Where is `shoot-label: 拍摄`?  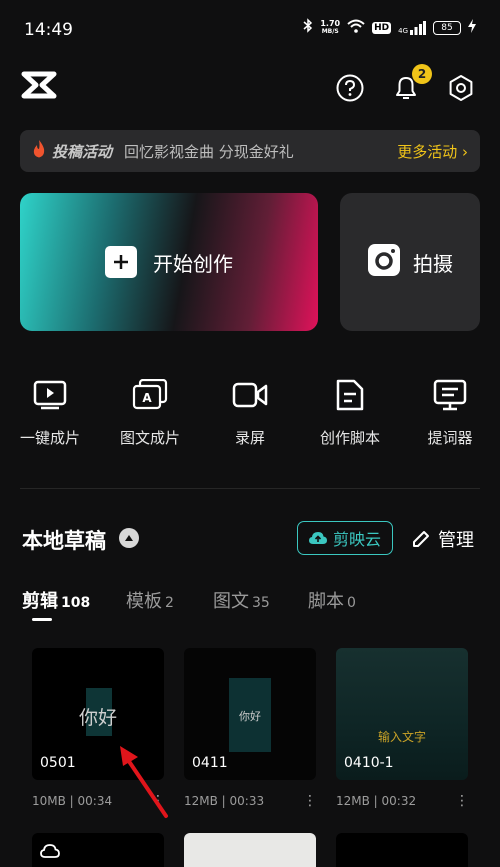 shoot-label: 拍摄 is located at coordinates (433, 263).